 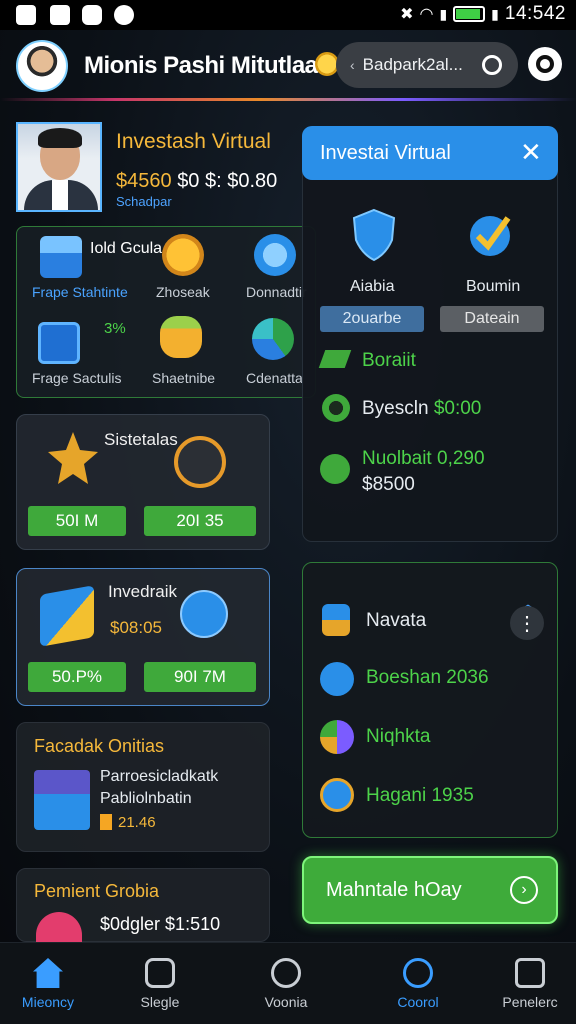 What do you see at coordinates (48, 973) in the screenshot?
I see `home-icon` at bounding box center [48, 973].